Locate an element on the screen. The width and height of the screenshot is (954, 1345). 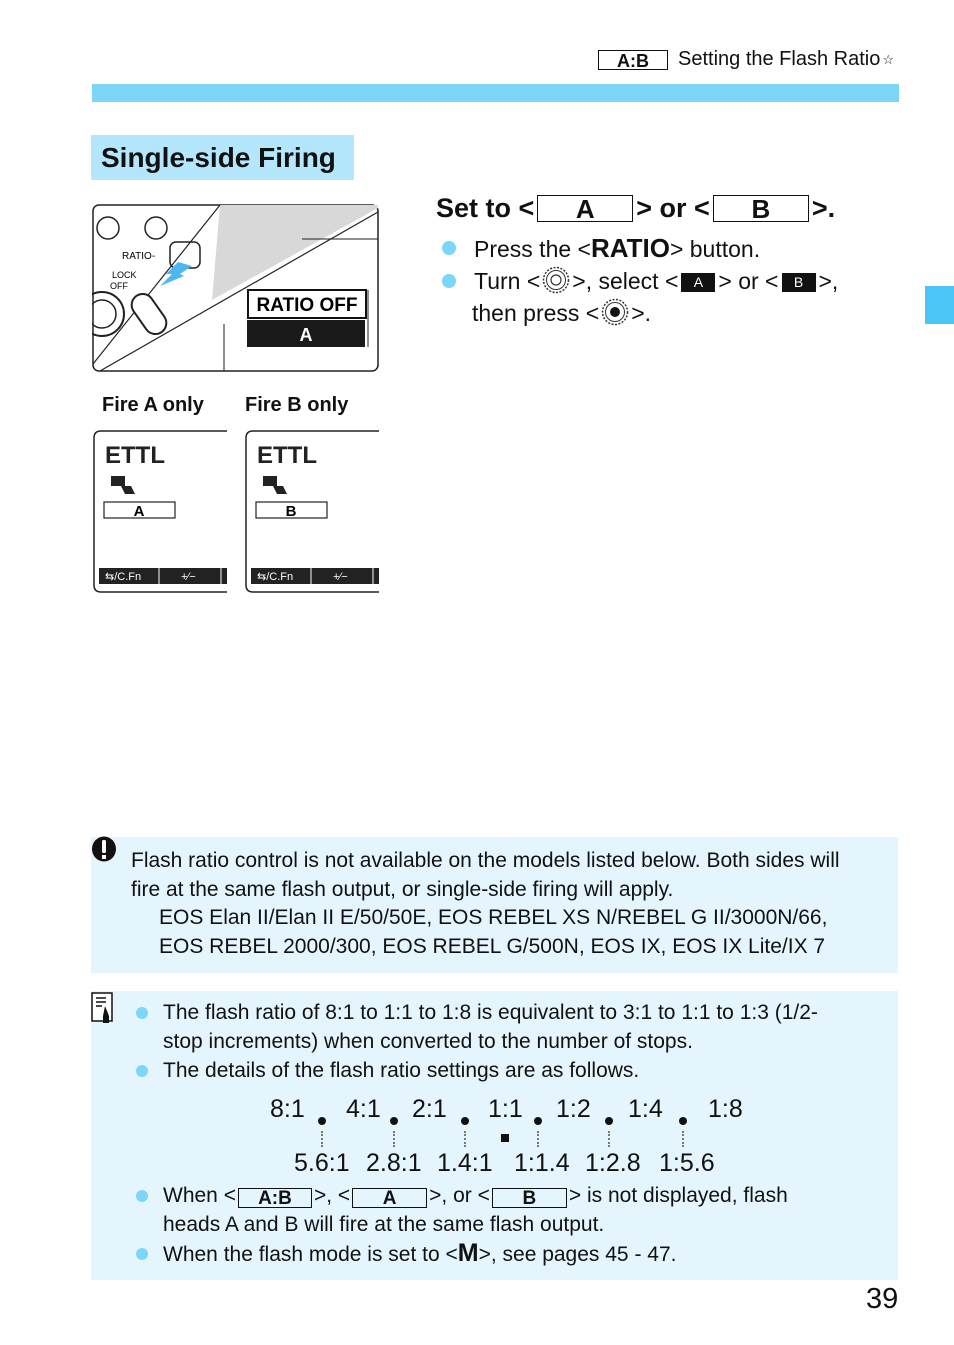
instruction-item: Press the <RATIO> button. is located at coordinates (639, 248).